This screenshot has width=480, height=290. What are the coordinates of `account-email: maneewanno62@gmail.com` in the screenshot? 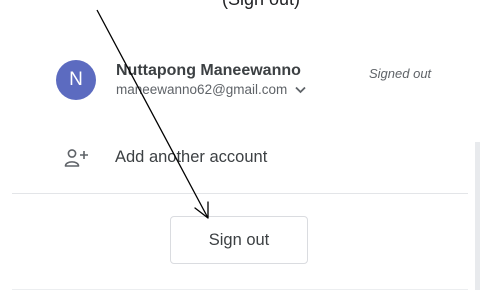 It's located at (202, 89).